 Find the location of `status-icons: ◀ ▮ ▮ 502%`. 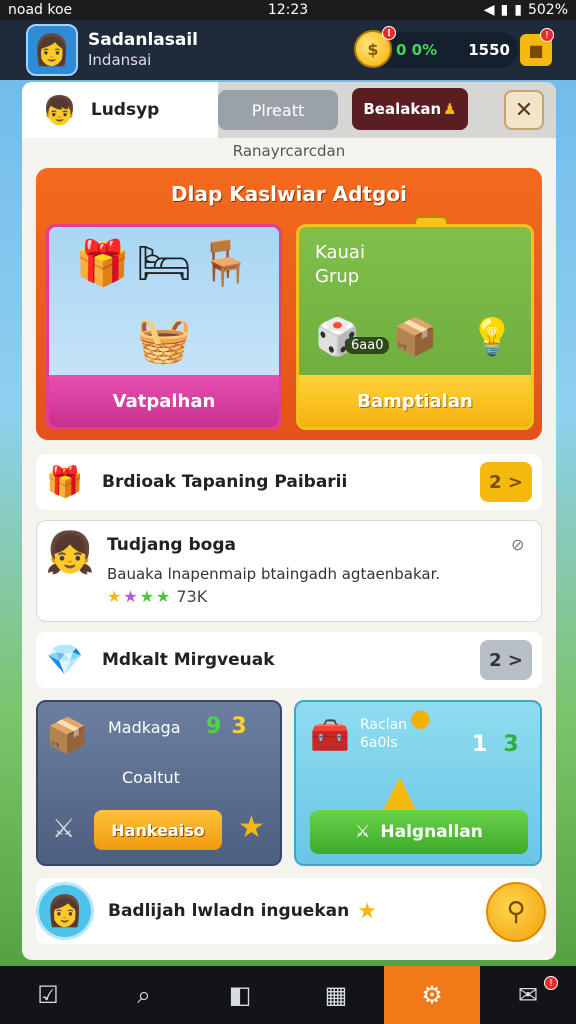

status-icons: ◀ ▮ ▮ 502% is located at coordinates (474, 10).